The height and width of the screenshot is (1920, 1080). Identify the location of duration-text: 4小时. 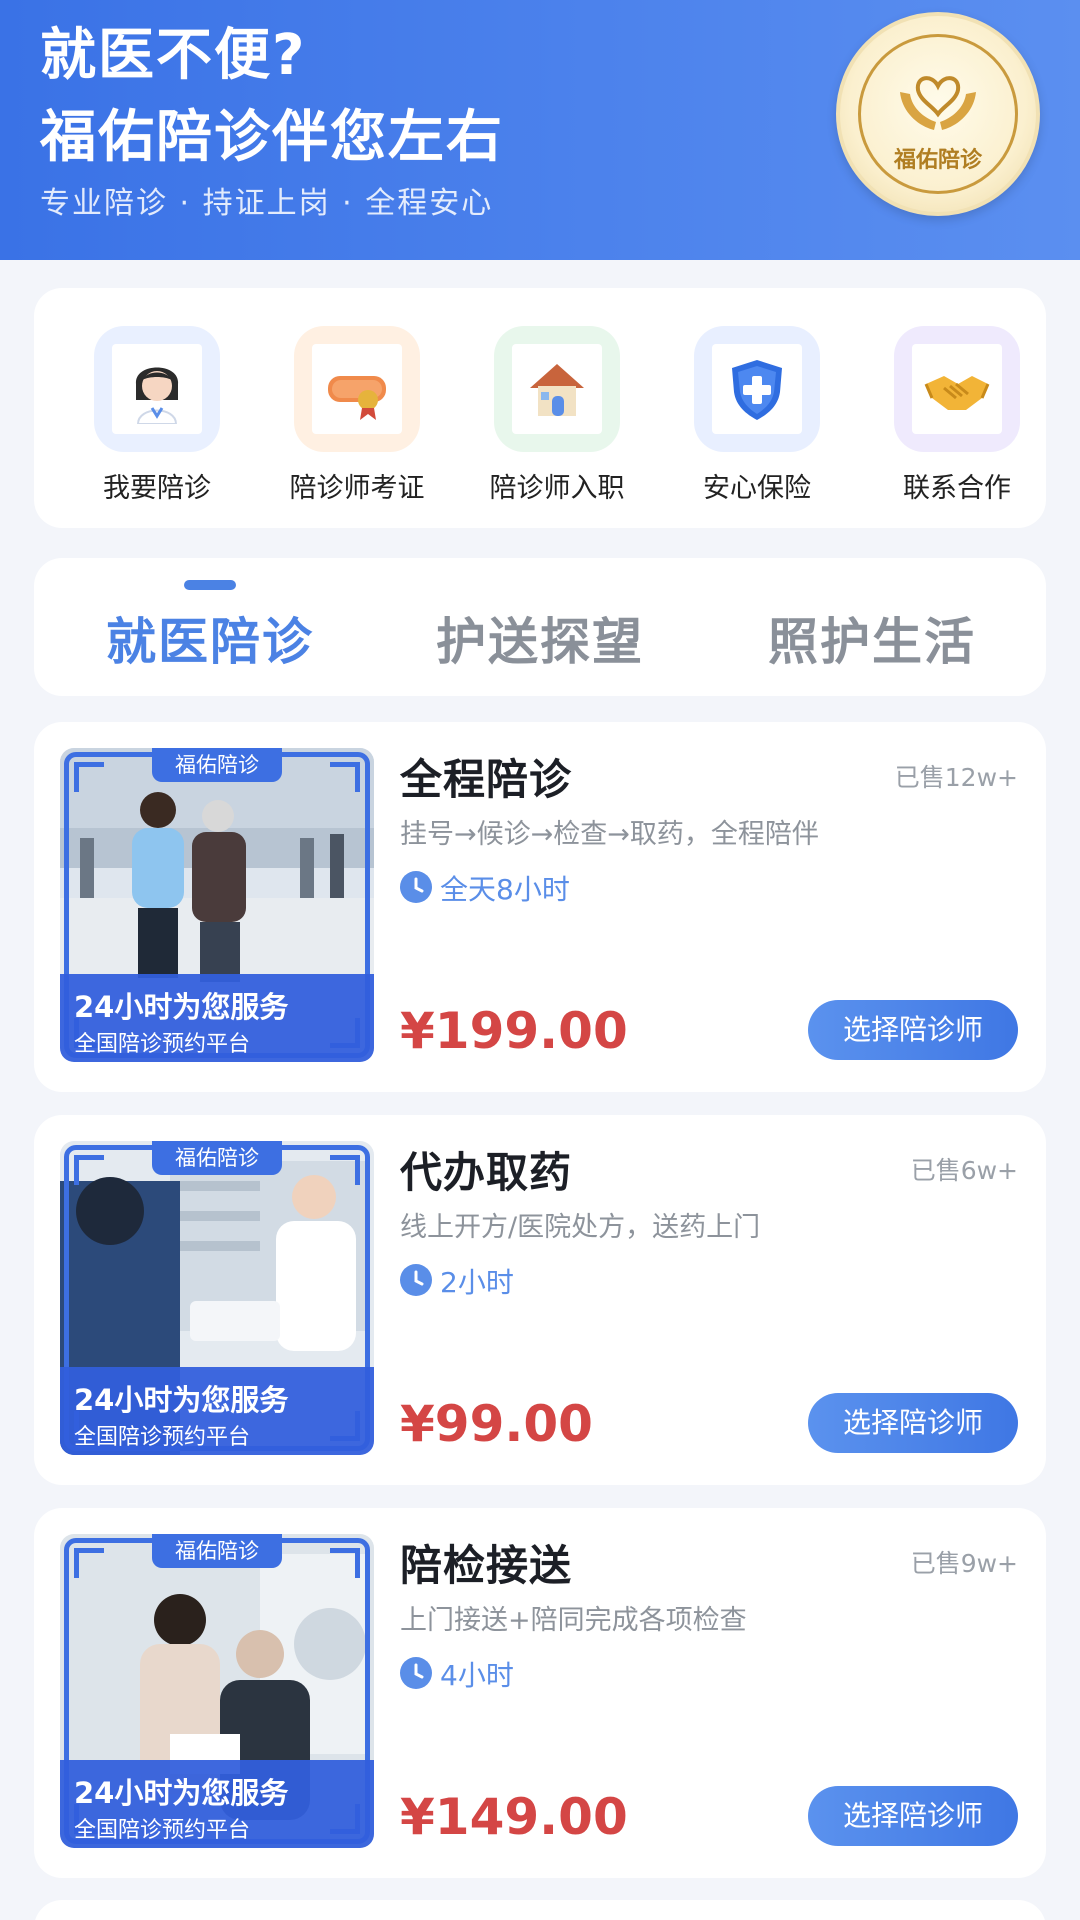
(477, 1675).